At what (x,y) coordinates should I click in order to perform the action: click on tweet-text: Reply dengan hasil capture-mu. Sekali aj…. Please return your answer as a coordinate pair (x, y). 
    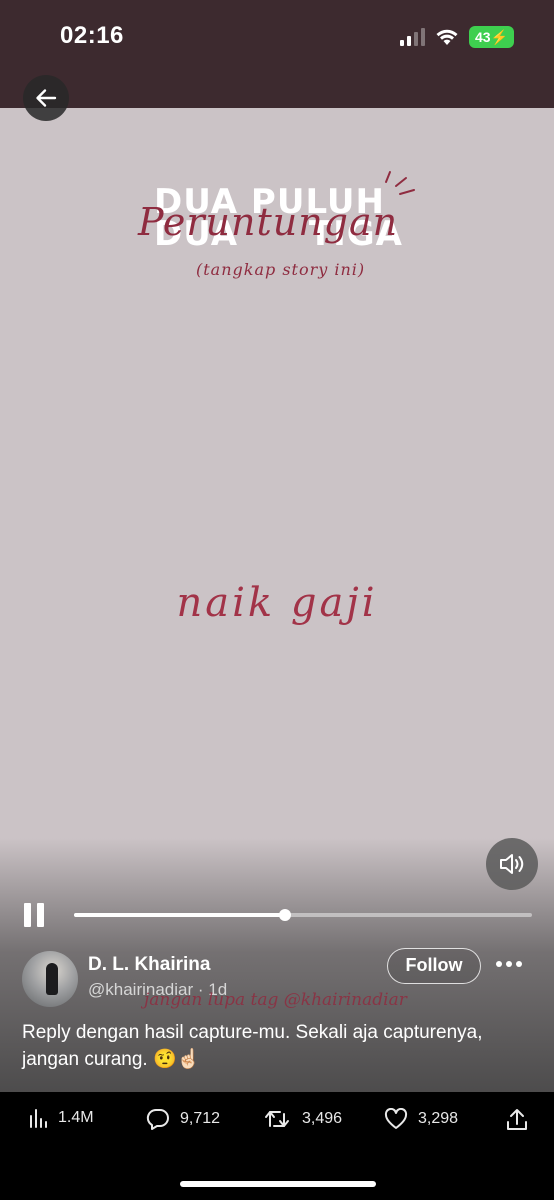
    Looking at the image, I should click on (252, 1046).